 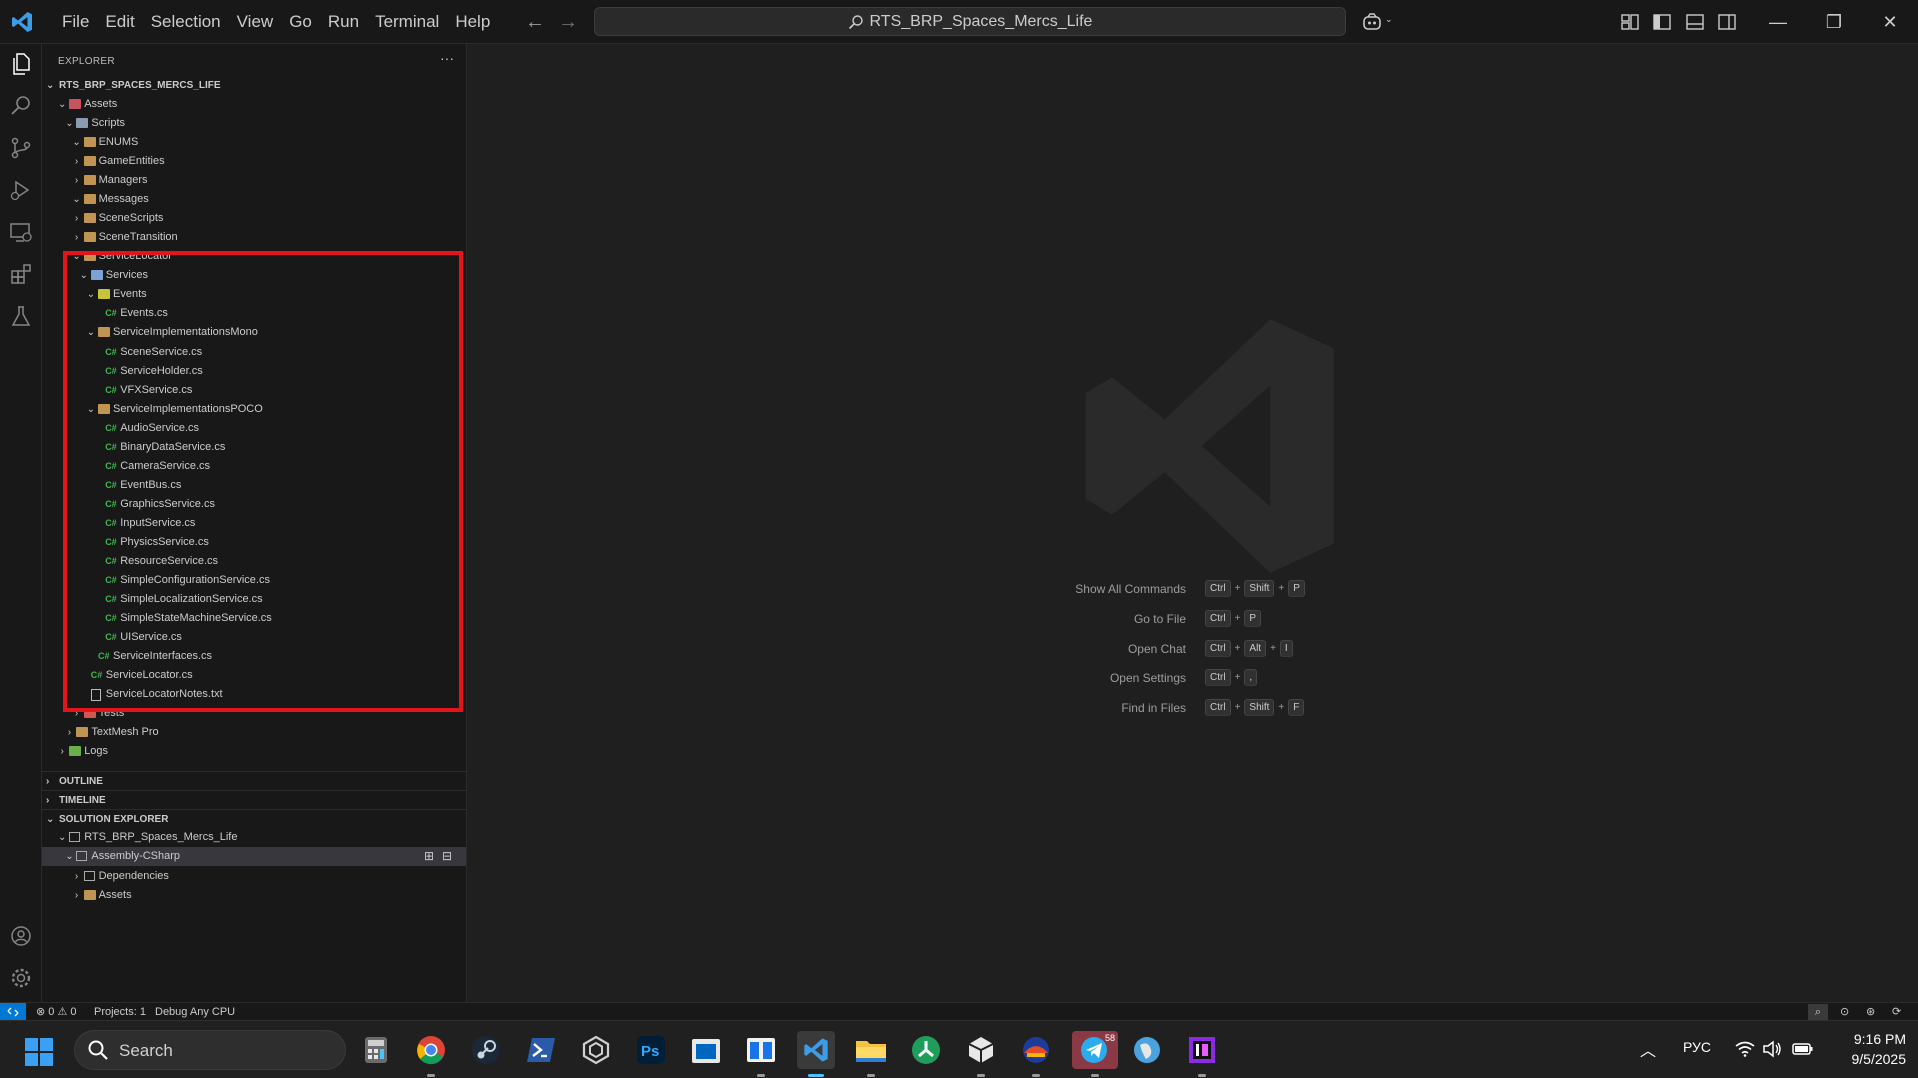 What do you see at coordinates (1147, 1050) in the screenshot?
I see `maps-app-icon` at bounding box center [1147, 1050].